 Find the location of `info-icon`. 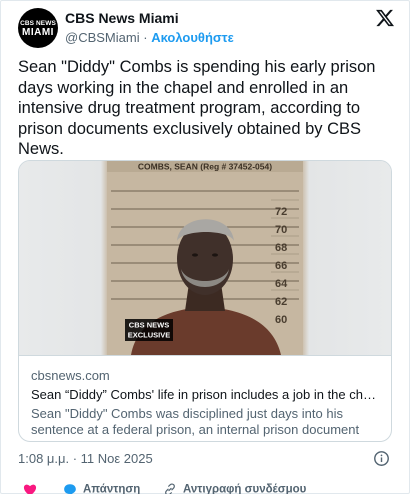

info-icon is located at coordinates (381, 458).